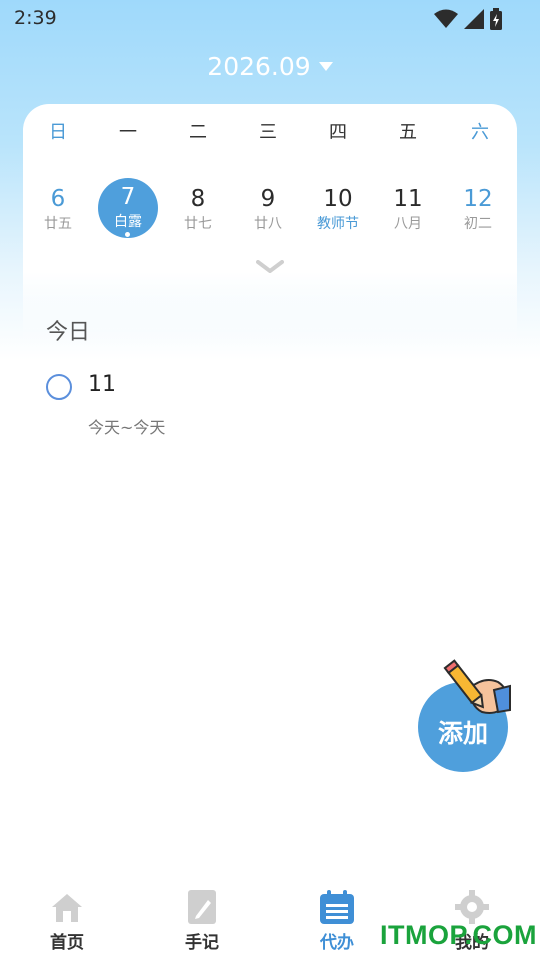 Image resolution: width=540 pixels, height=960 pixels. I want to click on month-selector: 2026.09, so click(270, 66).